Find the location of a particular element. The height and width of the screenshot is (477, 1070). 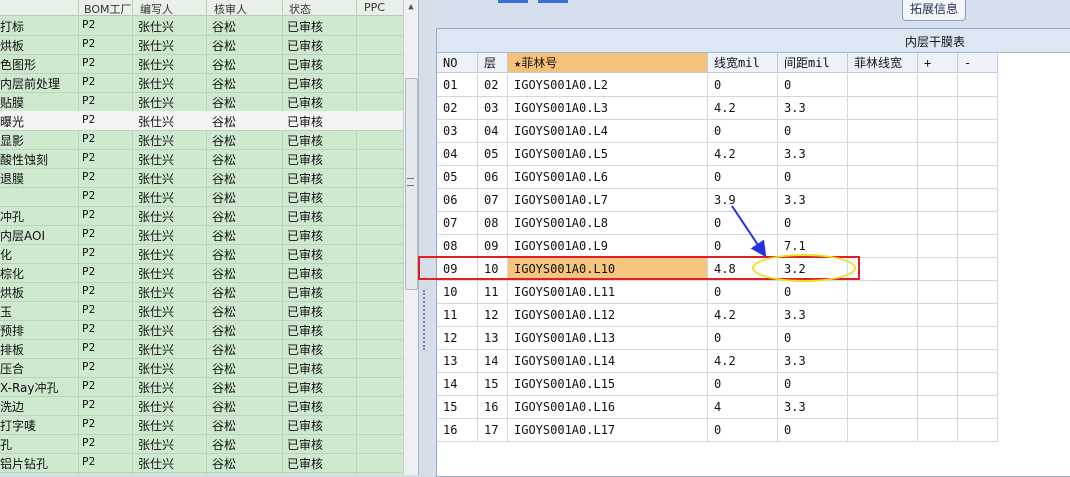

layer-no: 15 is located at coordinates (493, 384).